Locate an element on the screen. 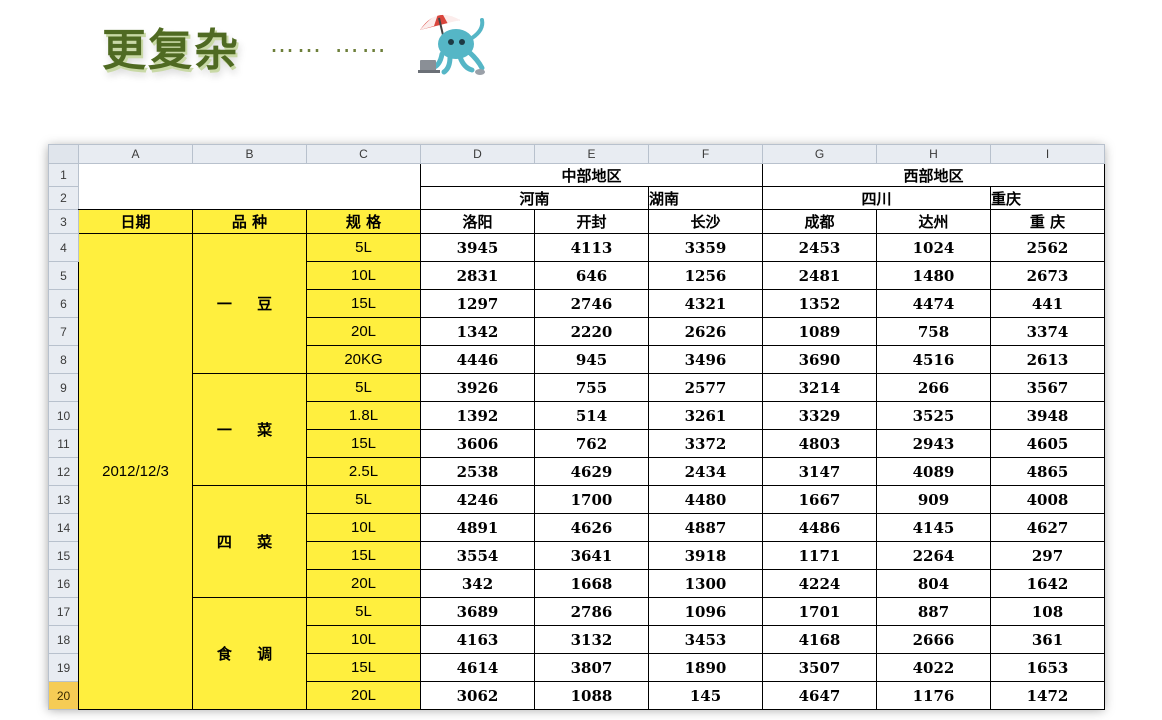 The width and height of the screenshot is (1162, 720). value-cell: 4145 is located at coordinates (933, 527).